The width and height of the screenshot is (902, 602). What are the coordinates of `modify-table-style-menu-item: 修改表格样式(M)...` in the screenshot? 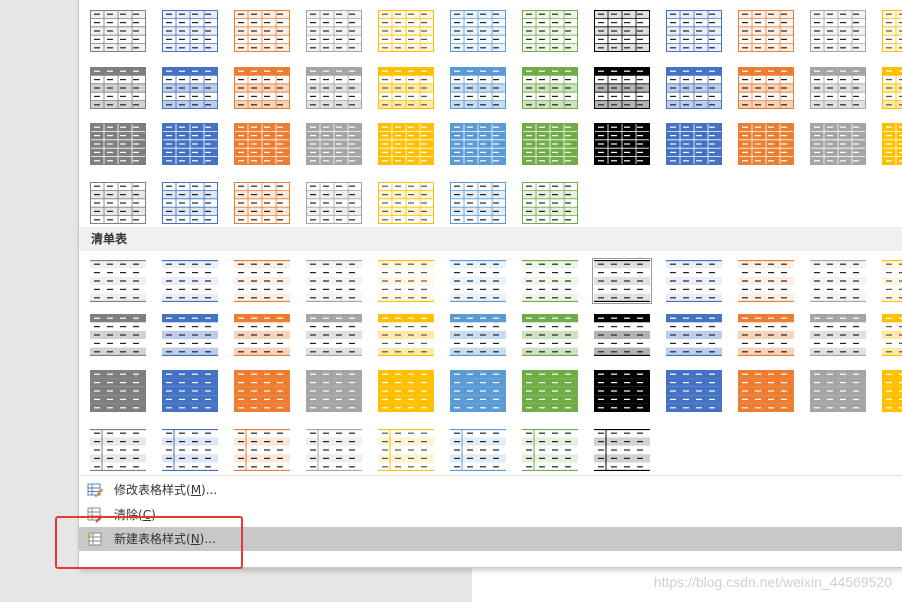 It's located at (490, 490).